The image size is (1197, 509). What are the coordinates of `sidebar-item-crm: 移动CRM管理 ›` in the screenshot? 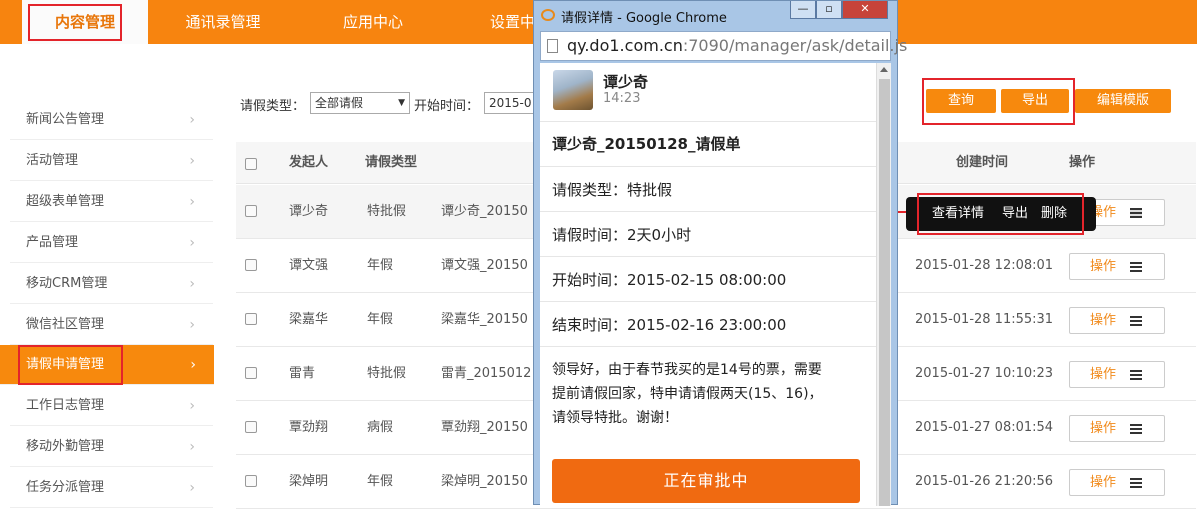 It's located at (111, 284).